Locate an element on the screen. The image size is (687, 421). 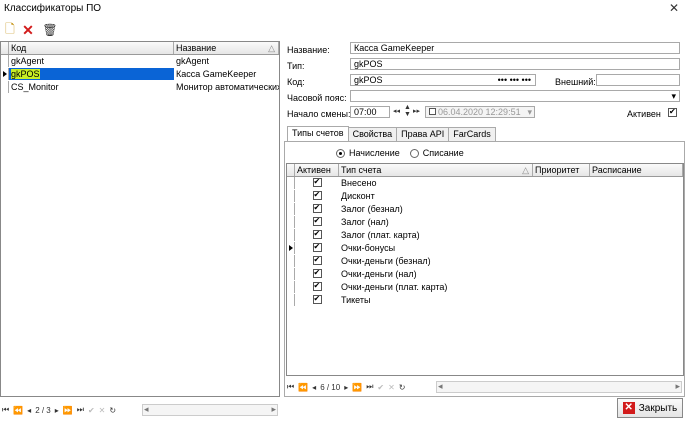
date-enable-checkbox is located at coordinates (432, 111).